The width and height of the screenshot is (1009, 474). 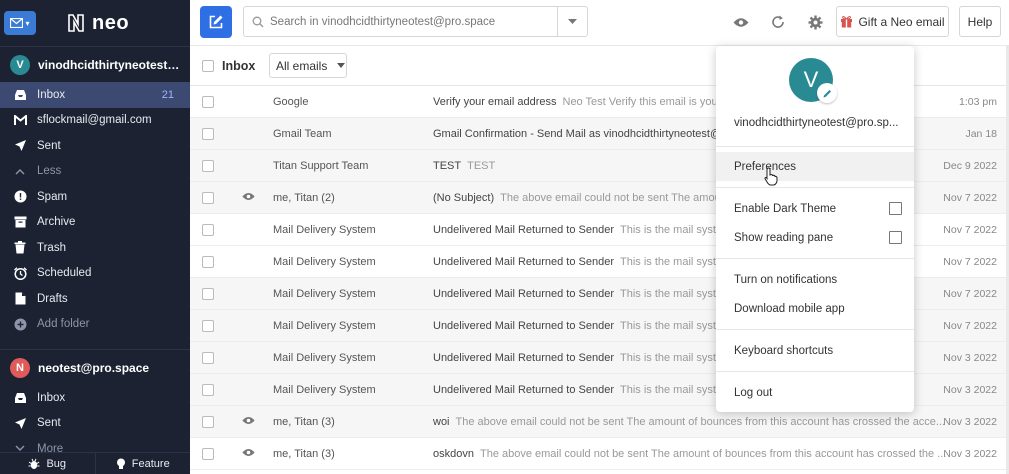 What do you see at coordinates (304, 198) in the screenshot?
I see `email-sender: me, Titan (2)` at bounding box center [304, 198].